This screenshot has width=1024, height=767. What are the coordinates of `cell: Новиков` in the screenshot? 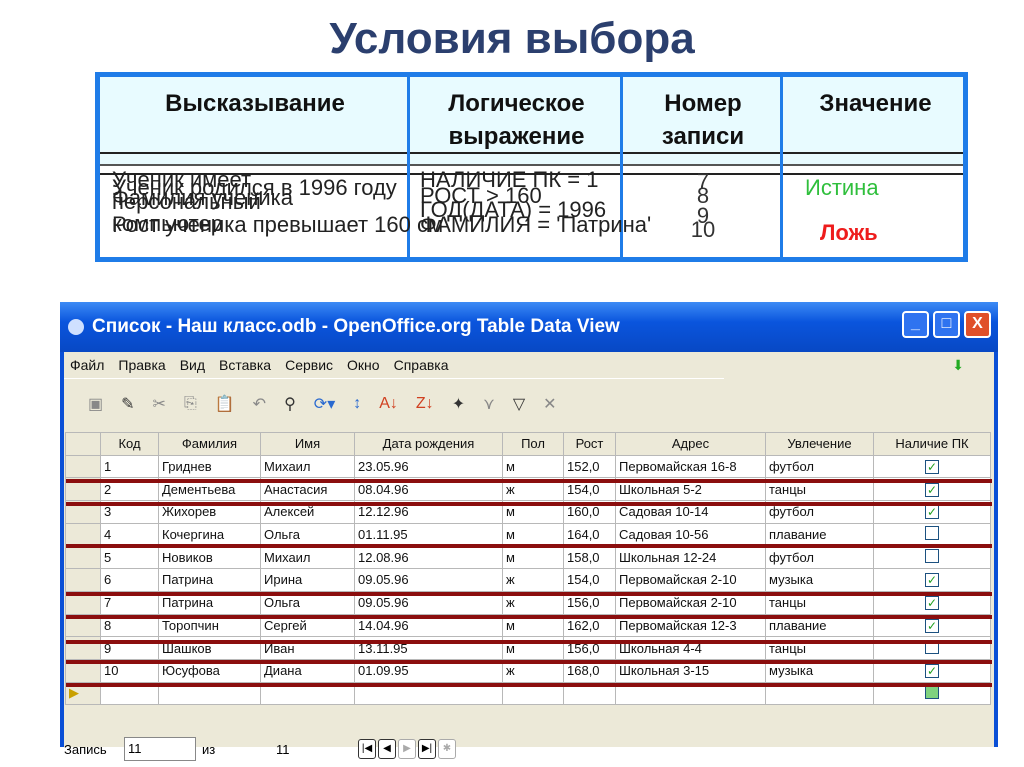 It's located at (209, 557).